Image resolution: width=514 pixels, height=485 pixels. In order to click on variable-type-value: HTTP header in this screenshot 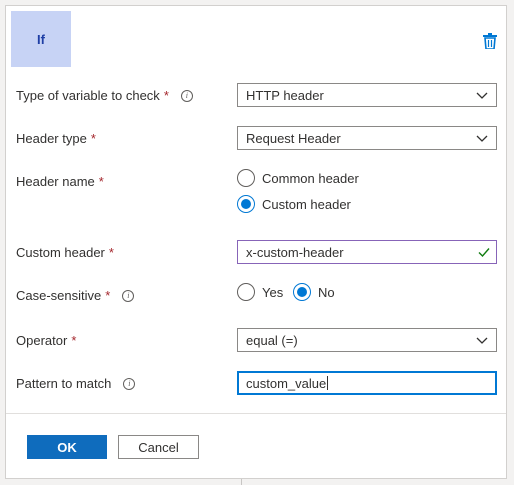, I will do `click(285, 95)`.